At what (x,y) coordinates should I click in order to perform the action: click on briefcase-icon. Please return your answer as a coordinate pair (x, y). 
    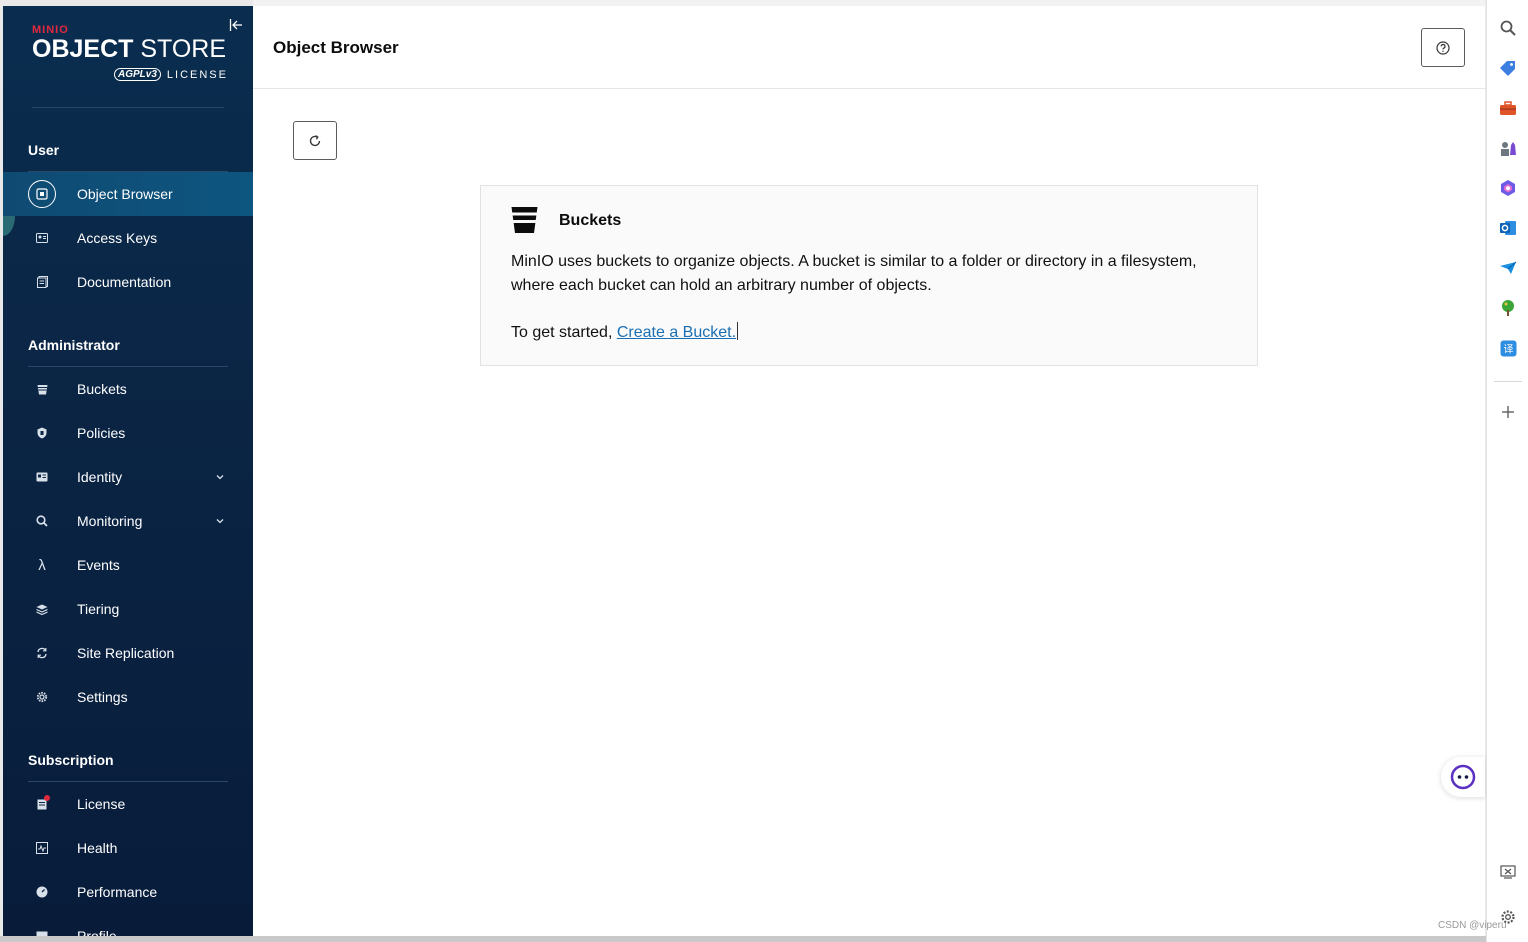
    Looking at the image, I should click on (1508, 108).